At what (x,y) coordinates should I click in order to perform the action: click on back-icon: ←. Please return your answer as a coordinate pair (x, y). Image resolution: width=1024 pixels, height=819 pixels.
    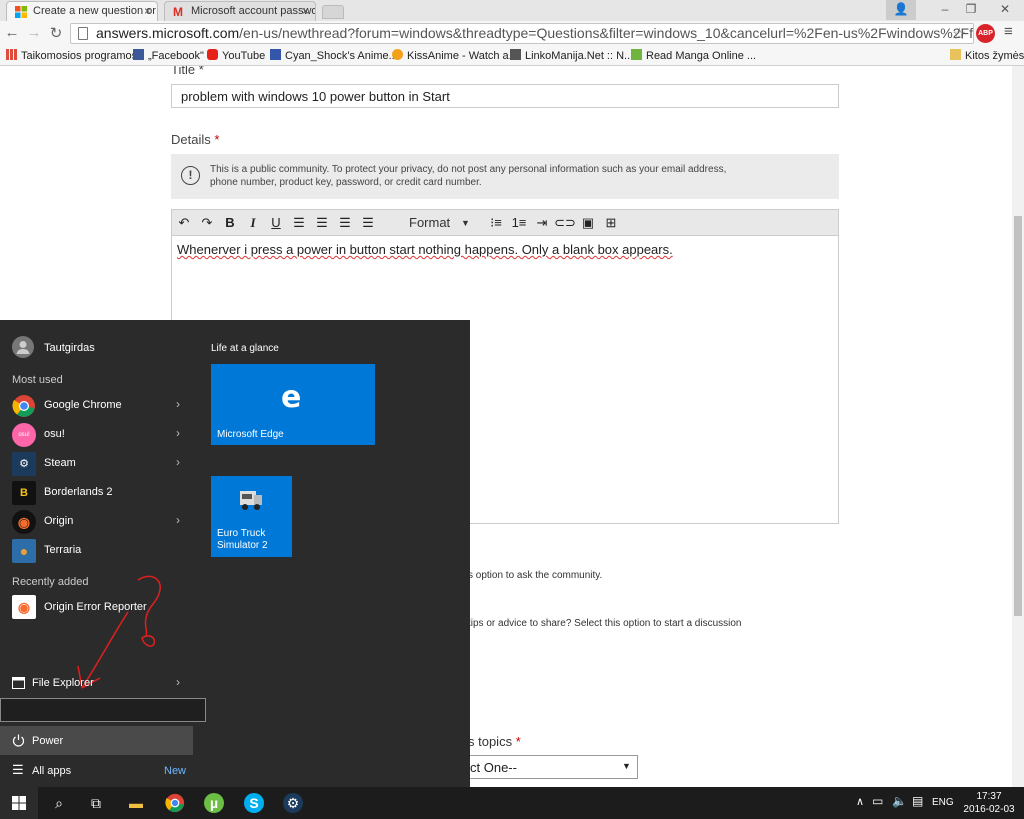
    Looking at the image, I should click on (12, 32).